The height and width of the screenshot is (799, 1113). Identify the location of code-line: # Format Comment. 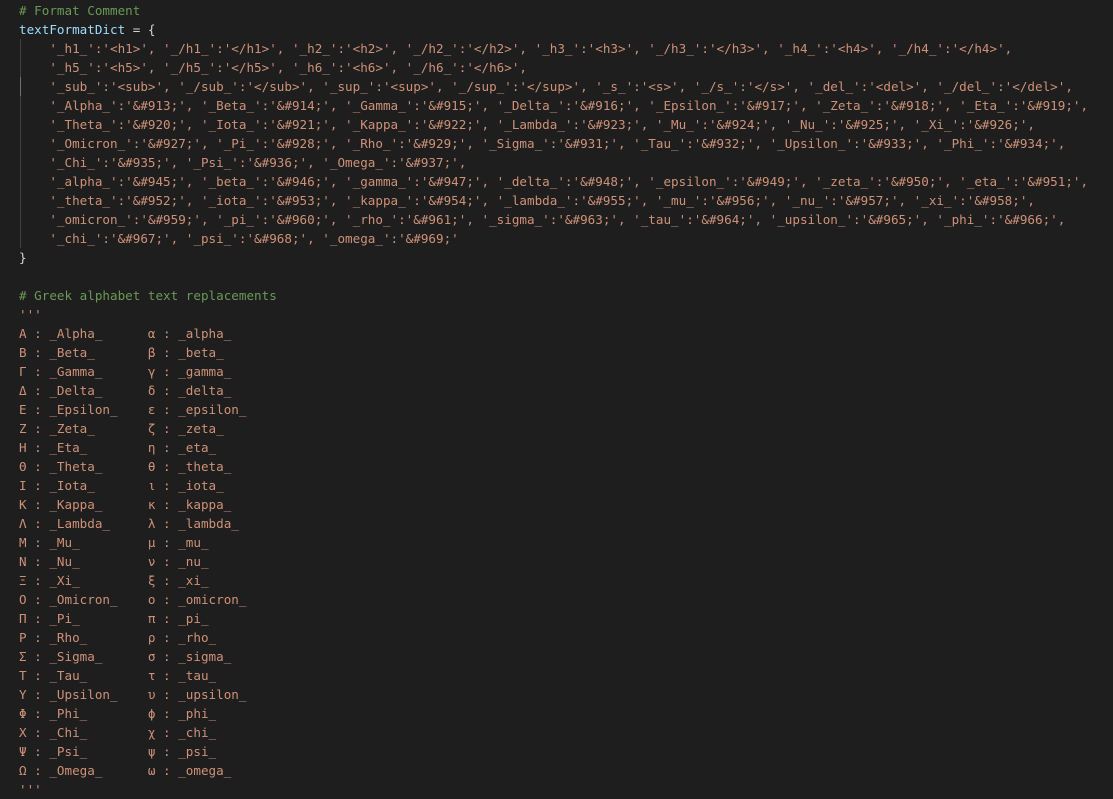
(556, 10).